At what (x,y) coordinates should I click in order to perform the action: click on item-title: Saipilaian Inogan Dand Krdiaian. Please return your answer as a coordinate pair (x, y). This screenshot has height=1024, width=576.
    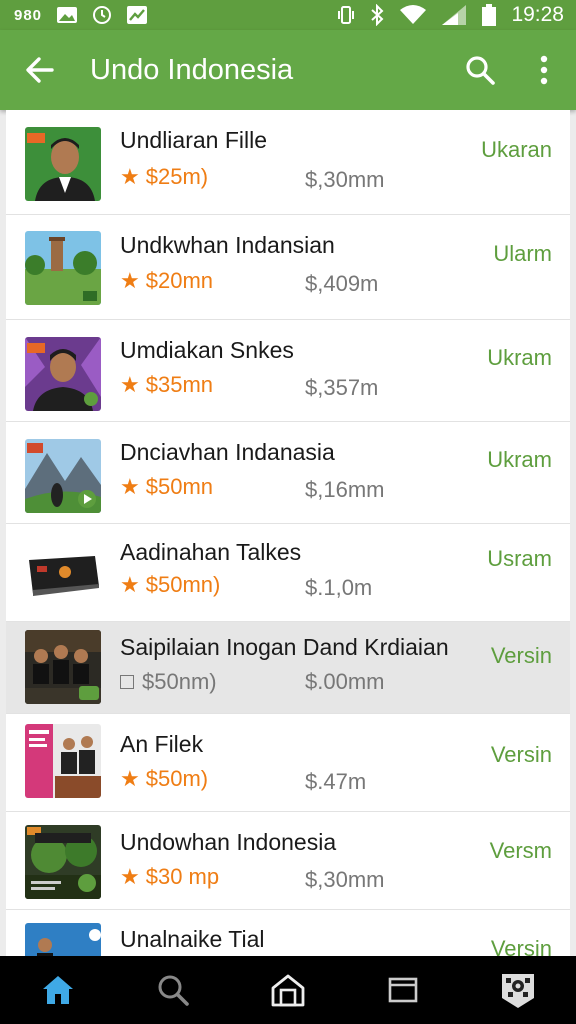
    Looking at the image, I should click on (284, 647).